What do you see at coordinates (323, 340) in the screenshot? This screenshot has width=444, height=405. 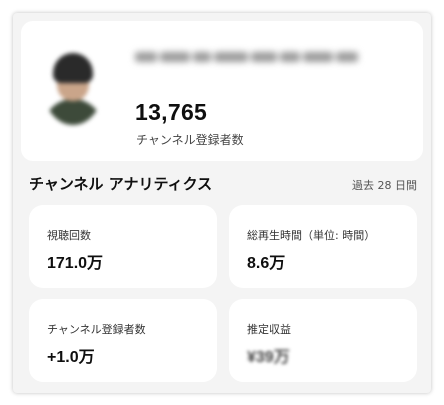 I see `metric-card-revenue: 推定収益 ¥39万` at bounding box center [323, 340].